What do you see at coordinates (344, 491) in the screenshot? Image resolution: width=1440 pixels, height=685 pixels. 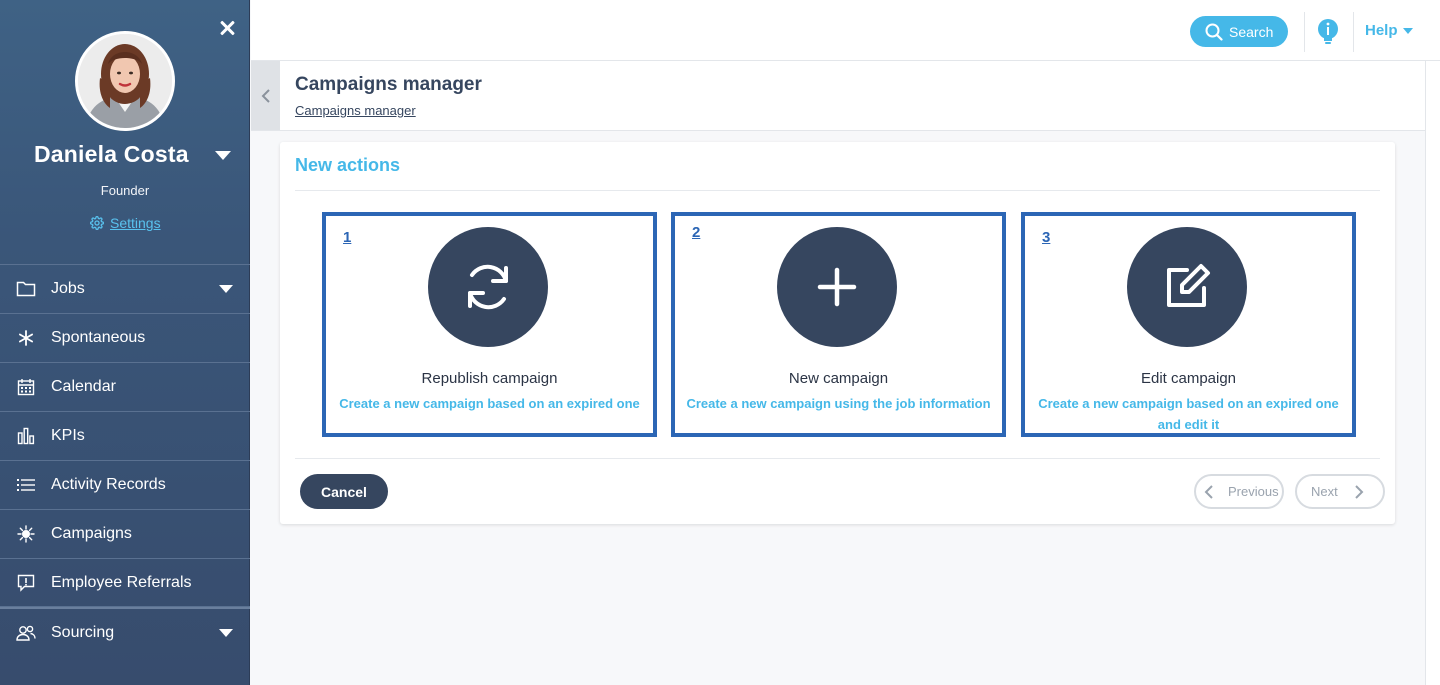 I see `cancel-button: Cancel` at bounding box center [344, 491].